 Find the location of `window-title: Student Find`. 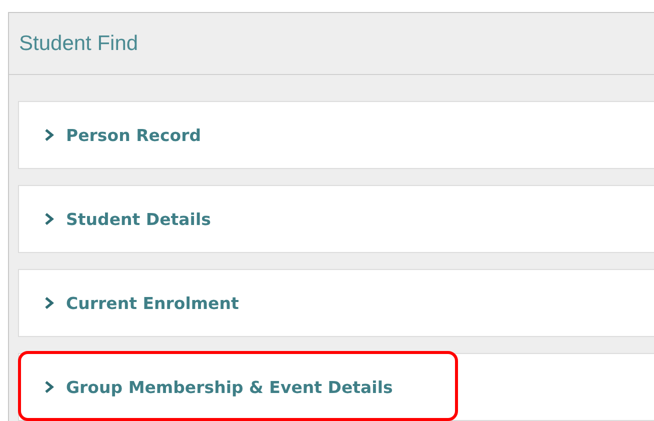

window-title: Student Find is located at coordinates (78, 44).